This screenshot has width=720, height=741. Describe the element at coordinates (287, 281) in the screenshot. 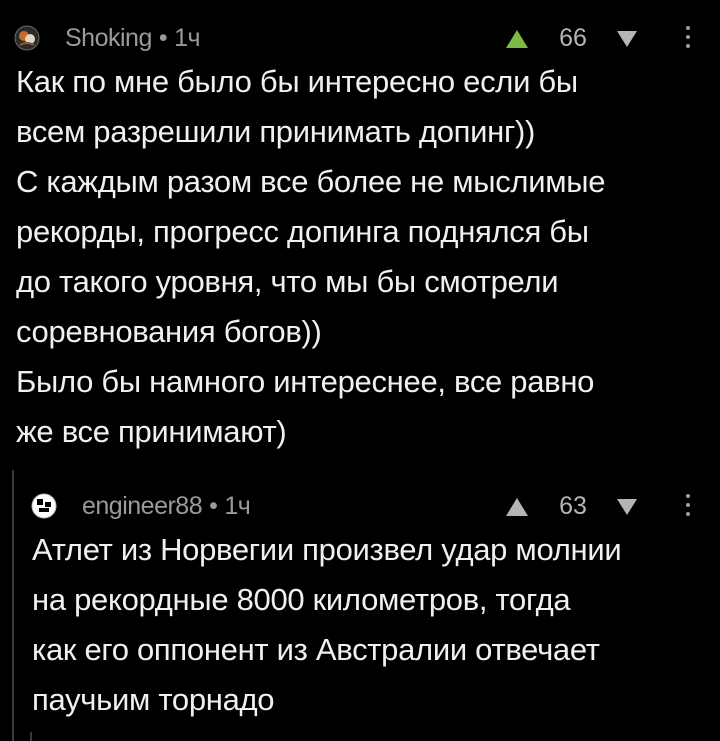

I see `comment-line: до такого уровня, что мы бы смотрели` at that location.